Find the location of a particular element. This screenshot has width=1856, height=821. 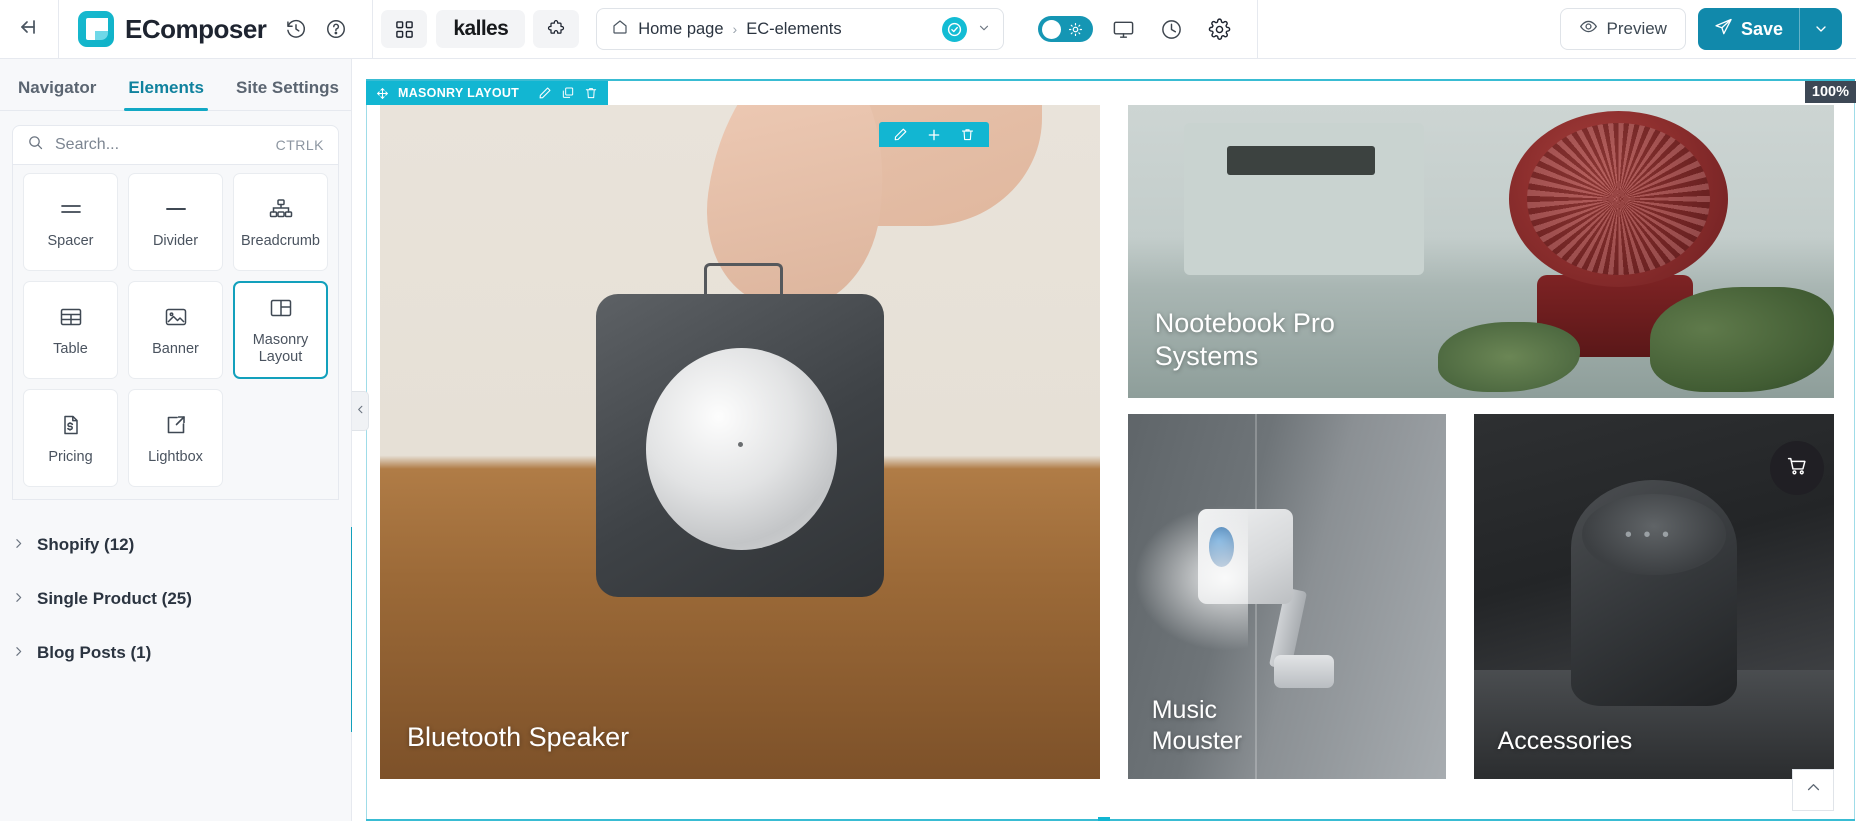

element-label: Lightbox is located at coordinates (175, 456).